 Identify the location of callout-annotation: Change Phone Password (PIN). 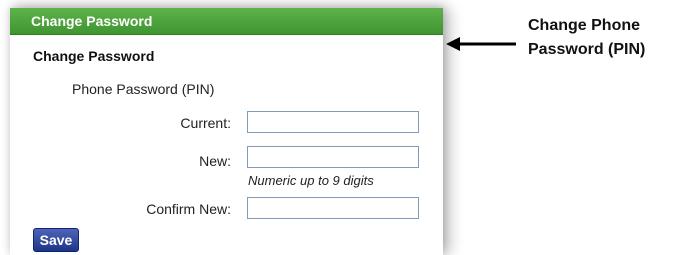
(586, 38).